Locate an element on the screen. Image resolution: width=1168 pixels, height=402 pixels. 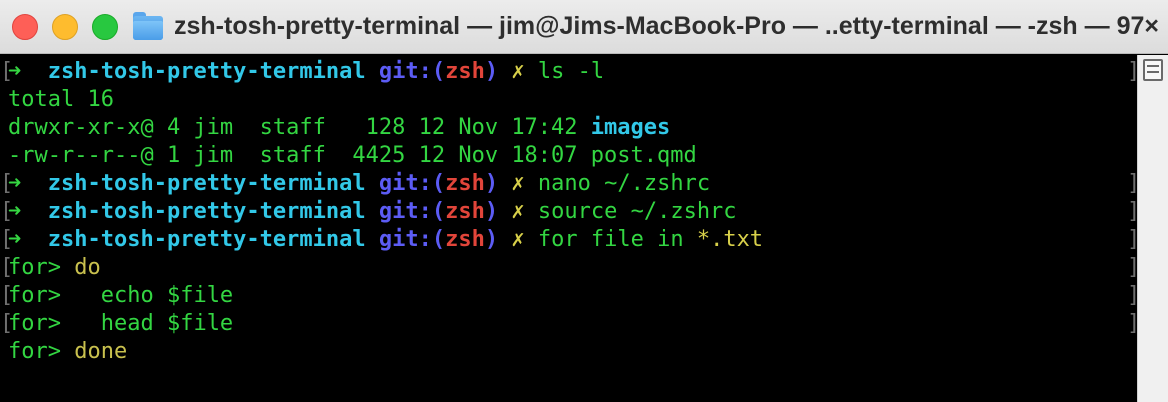
output-text: drwxr-xr-x@ 4 jim staff 128 12 Nov 17:42 is located at coordinates (299, 127).